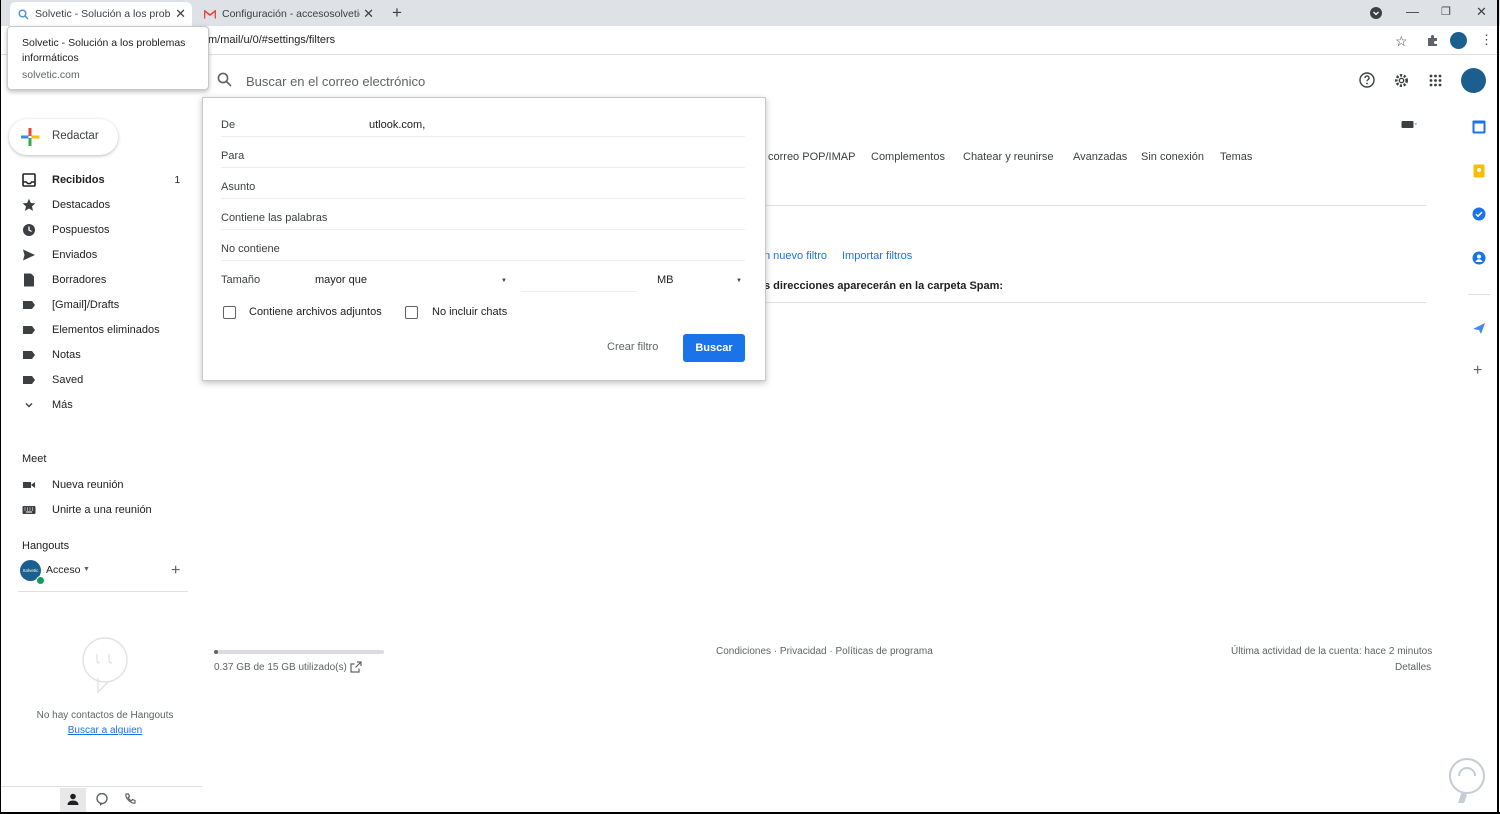 The image size is (1500, 814). I want to click on search-button: Buscar, so click(714, 348).